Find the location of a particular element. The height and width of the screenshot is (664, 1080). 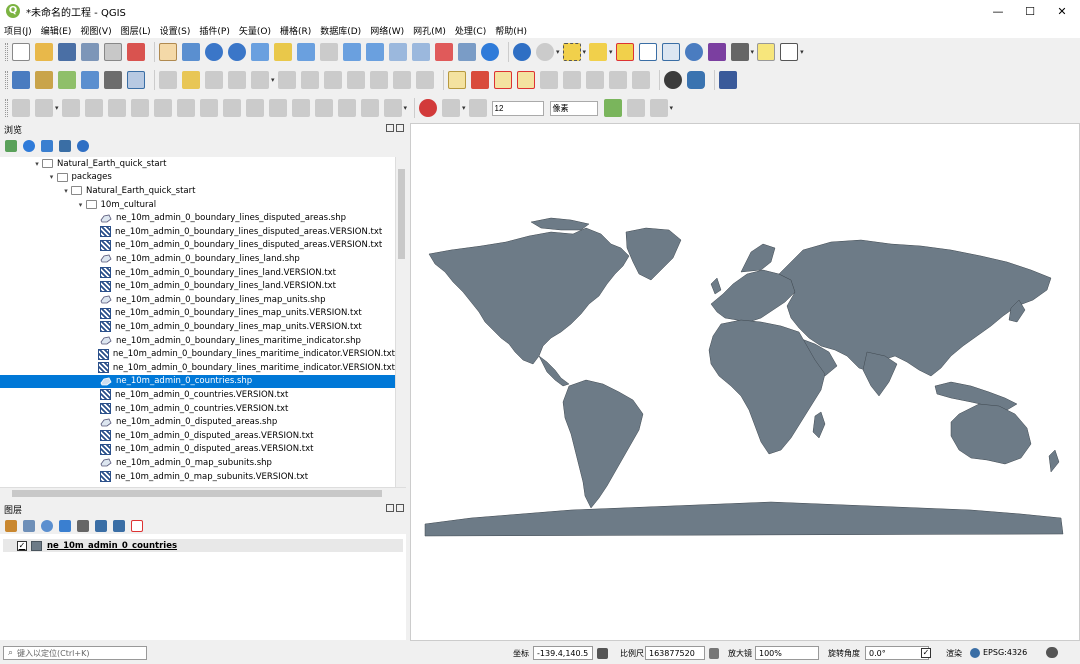

merge-attributes-icon is located at coordinates (346, 108).